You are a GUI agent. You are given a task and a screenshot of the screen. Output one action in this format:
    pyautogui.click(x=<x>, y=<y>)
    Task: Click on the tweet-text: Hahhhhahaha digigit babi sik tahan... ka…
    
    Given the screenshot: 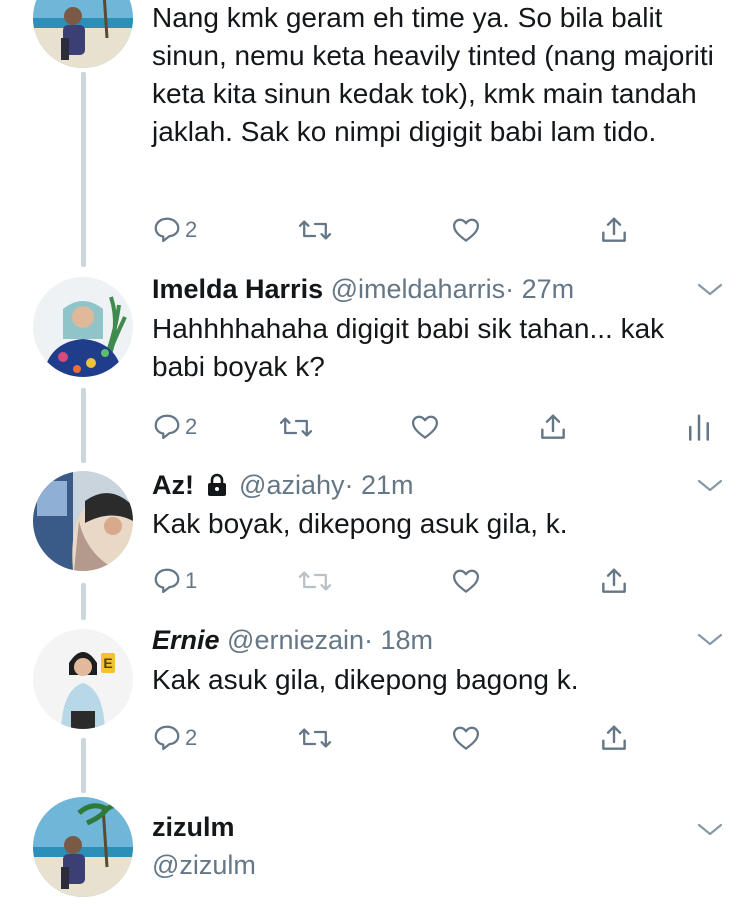 What is the action you would take?
    pyautogui.click(x=408, y=347)
    